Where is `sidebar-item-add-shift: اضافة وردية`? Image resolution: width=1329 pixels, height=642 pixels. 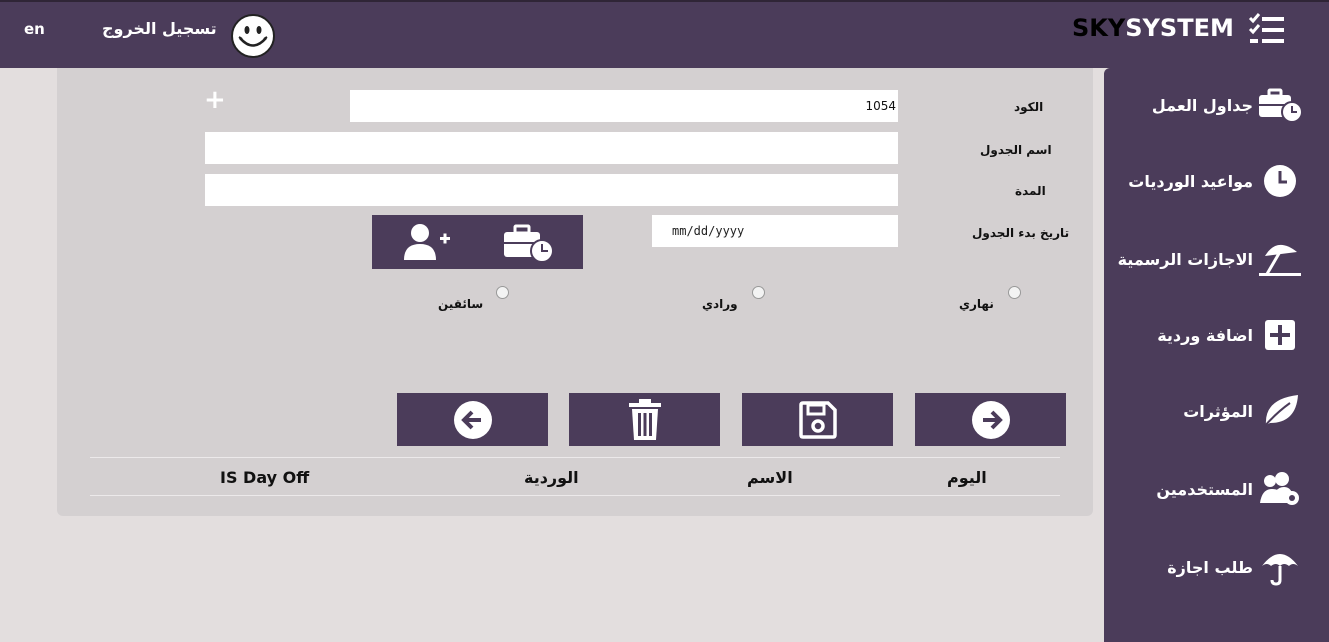 sidebar-item-add-shift: اضافة وردية is located at coordinates (1230, 335).